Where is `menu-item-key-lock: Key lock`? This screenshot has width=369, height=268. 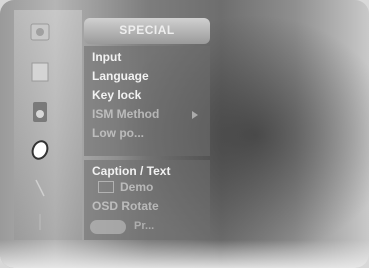
menu-item-key-lock: Key lock is located at coordinates (116, 95).